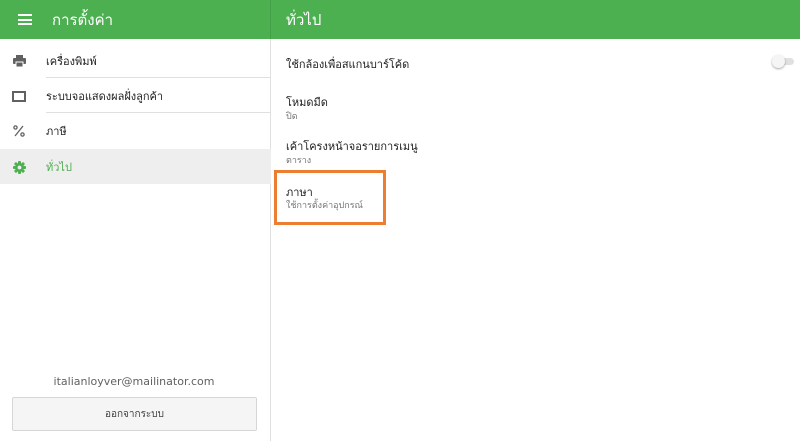 Image resolution: width=800 pixels, height=441 pixels. What do you see at coordinates (299, 161) in the screenshot?
I see `setting-value: ตาราง` at bounding box center [299, 161].